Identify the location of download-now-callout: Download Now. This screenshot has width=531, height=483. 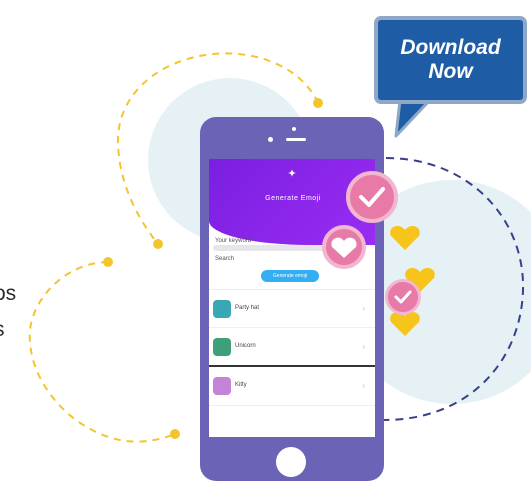
(450, 60).